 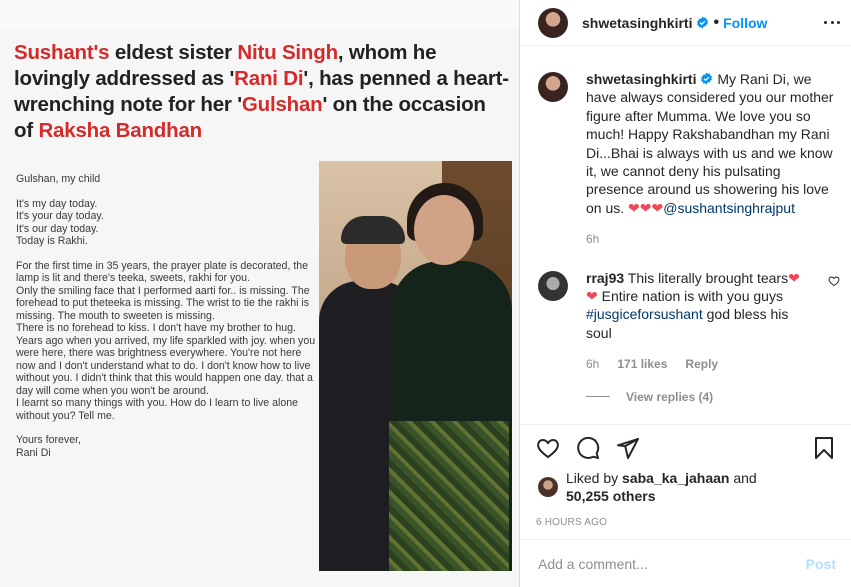 I want to click on headline-part: Sushant's, so click(x=62, y=52).